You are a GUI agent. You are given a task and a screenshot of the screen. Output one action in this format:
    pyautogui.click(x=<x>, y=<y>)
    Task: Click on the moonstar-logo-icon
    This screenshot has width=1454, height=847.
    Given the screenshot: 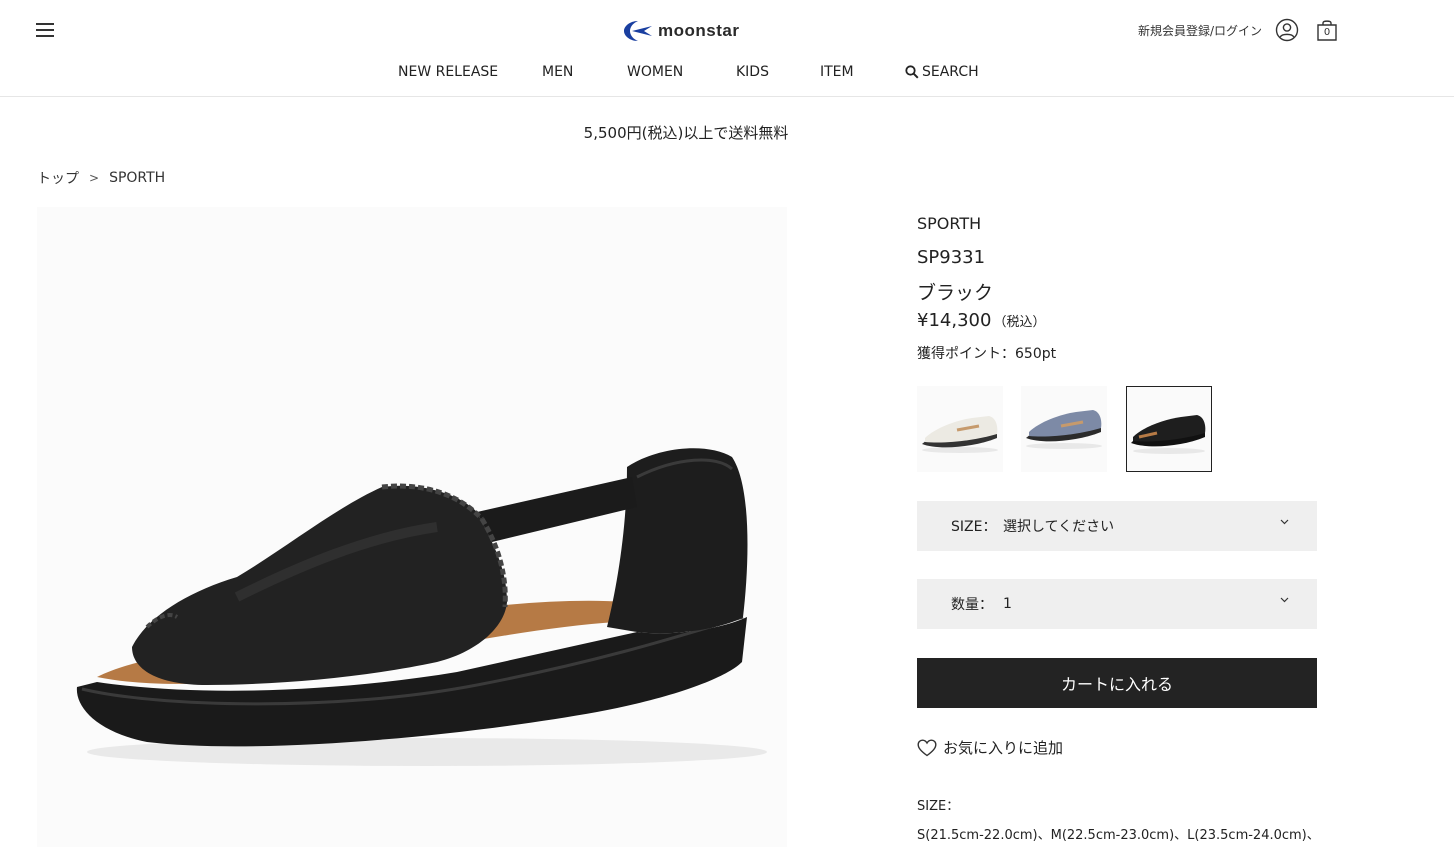 What is the action you would take?
    pyautogui.click(x=638, y=31)
    